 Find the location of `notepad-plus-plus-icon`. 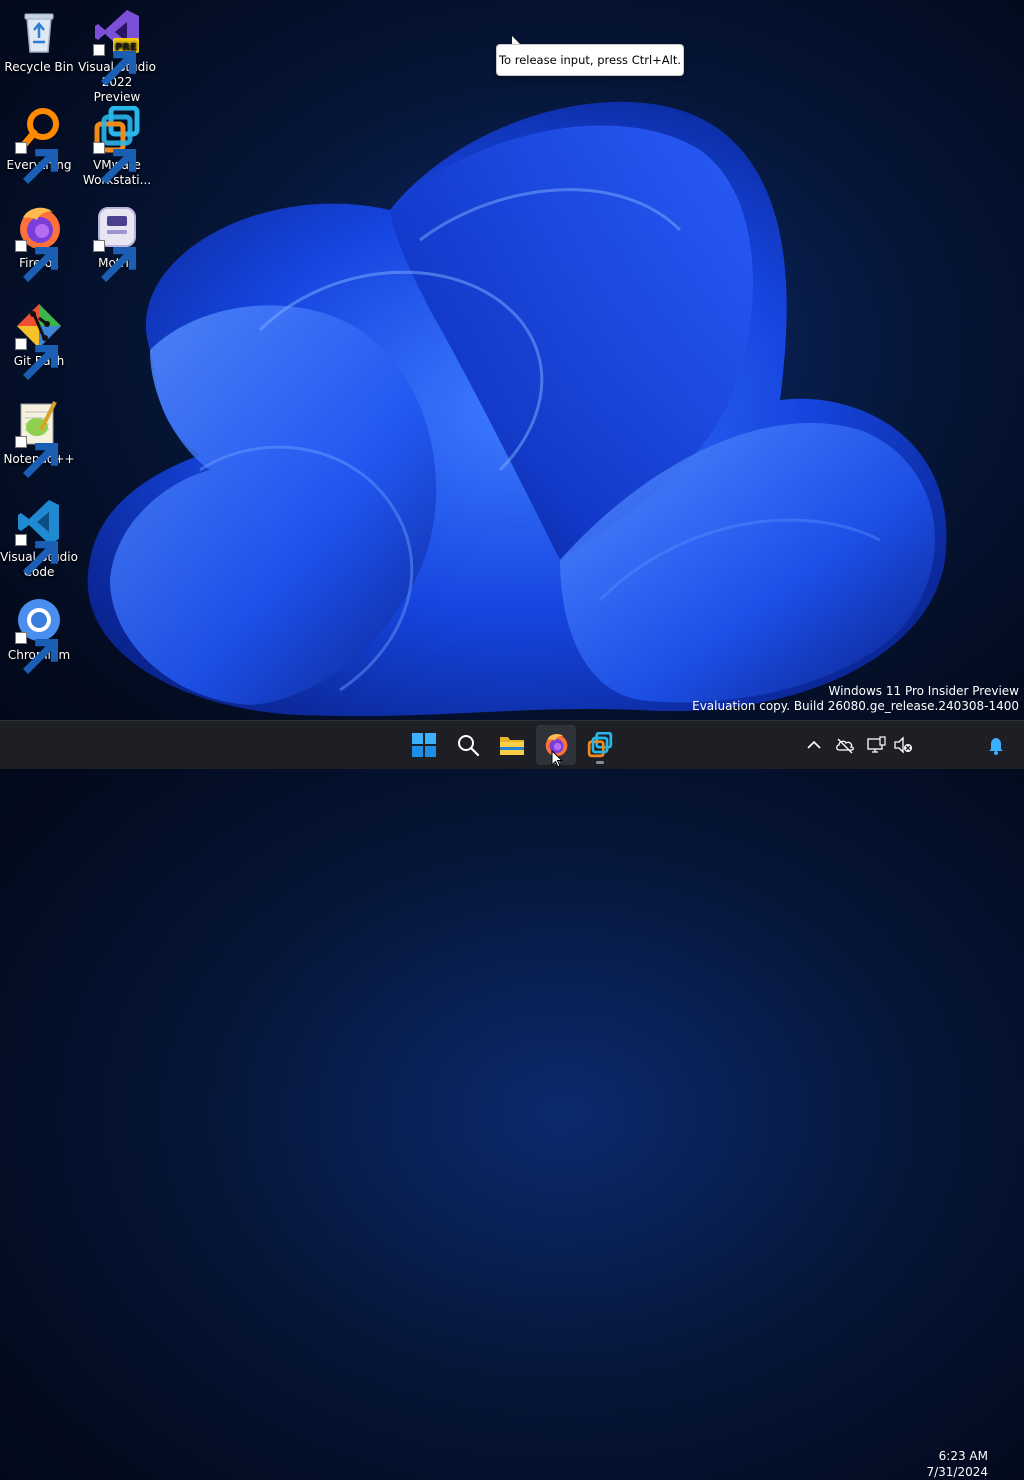

notepad-plus-plus-icon is located at coordinates (39, 439).